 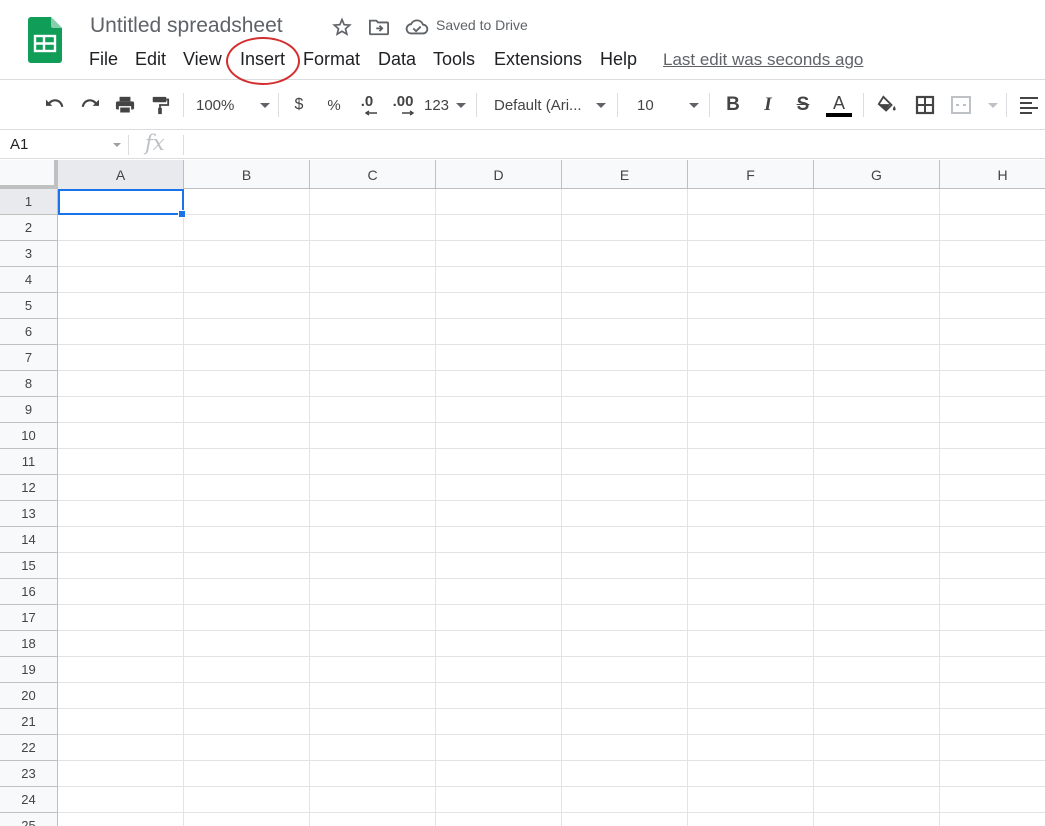 What do you see at coordinates (150, 59) in the screenshot?
I see `menu-edit: Edit` at bounding box center [150, 59].